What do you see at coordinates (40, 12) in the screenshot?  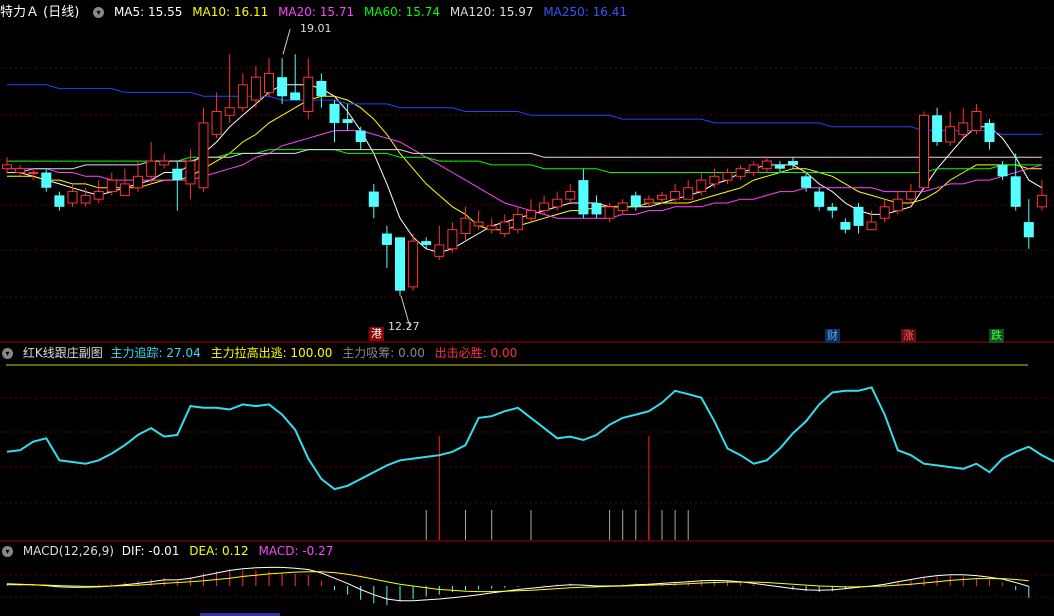 I see `main-panel-title: 特力Ａ (日线)` at bounding box center [40, 12].